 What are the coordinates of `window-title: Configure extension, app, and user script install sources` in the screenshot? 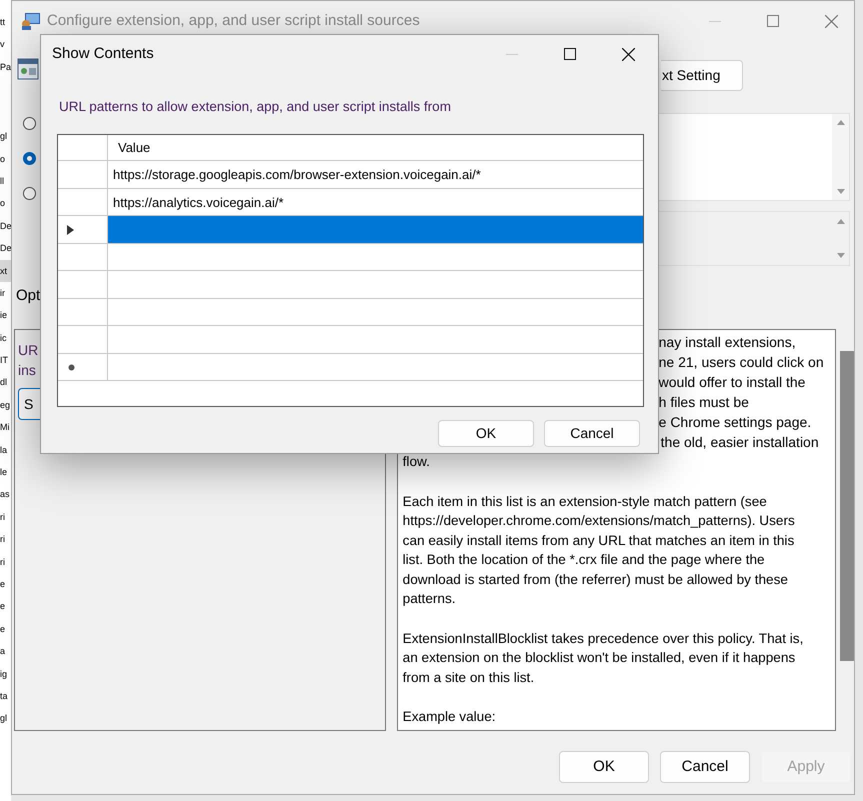 It's located at (233, 20).